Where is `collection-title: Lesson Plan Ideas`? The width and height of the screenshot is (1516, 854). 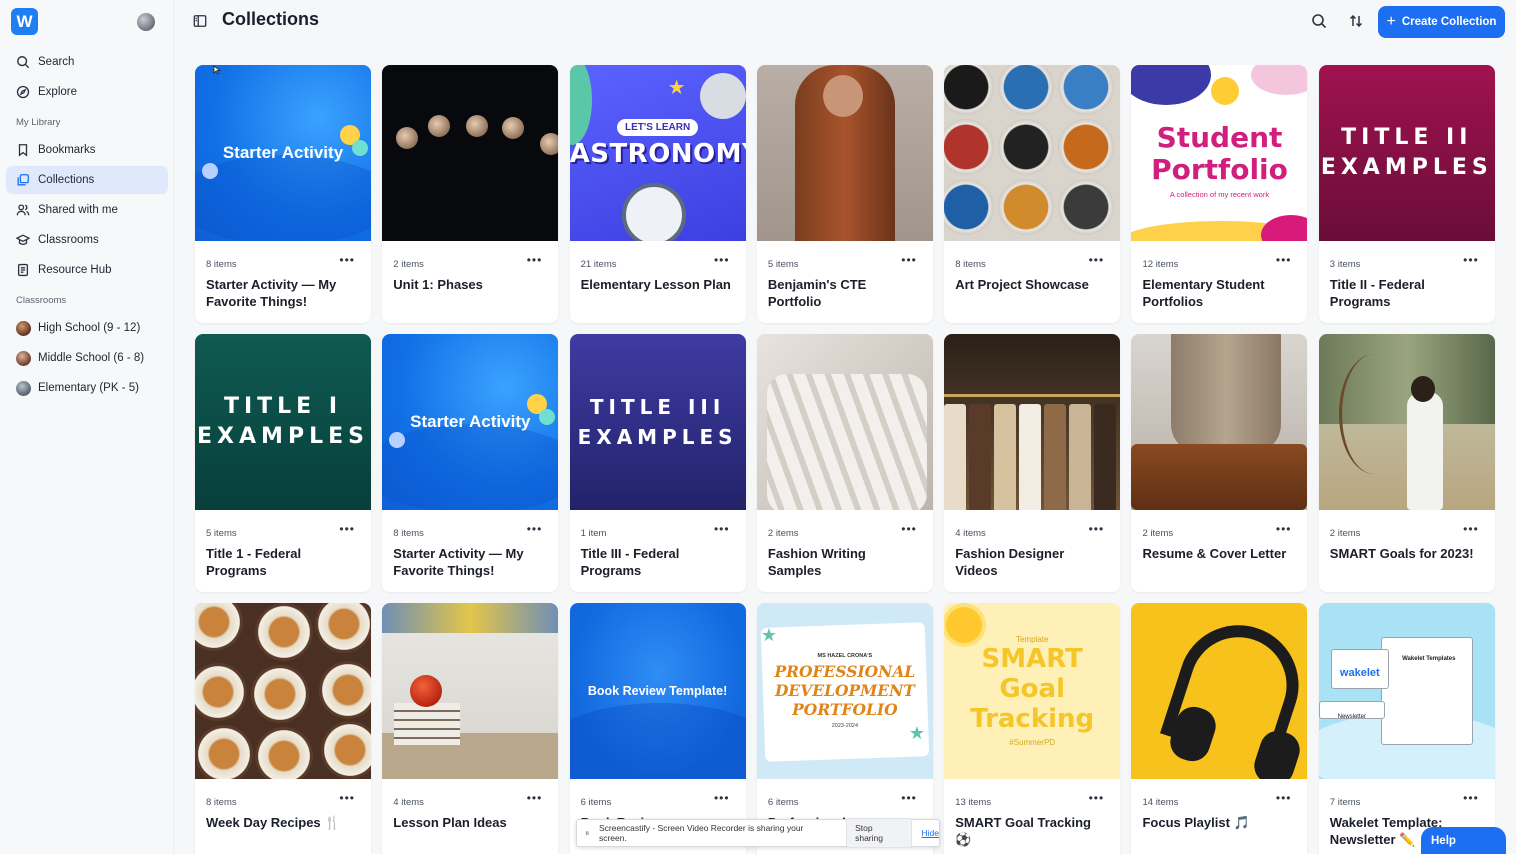 collection-title: Lesson Plan Ideas is located at coordinates (470, 822).